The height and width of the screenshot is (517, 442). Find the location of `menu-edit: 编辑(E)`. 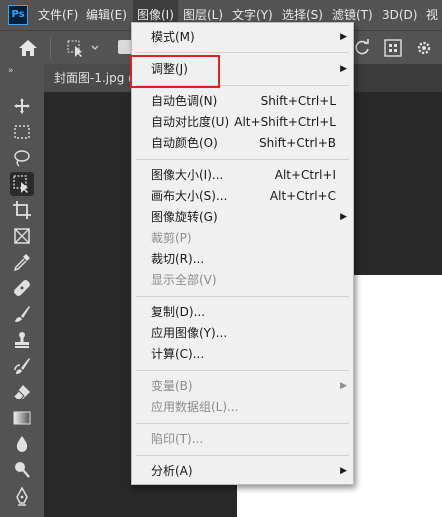

menu-edit: 编辑(E) is located at coordinates (106, 15).